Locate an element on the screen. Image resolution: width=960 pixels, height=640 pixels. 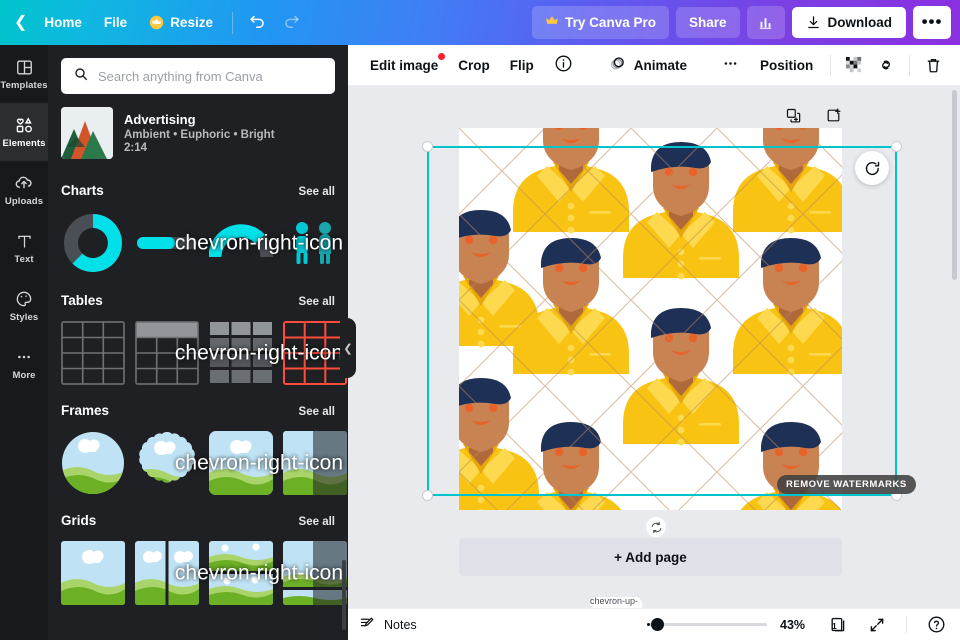
info-button is located at coordinates (563, 65).